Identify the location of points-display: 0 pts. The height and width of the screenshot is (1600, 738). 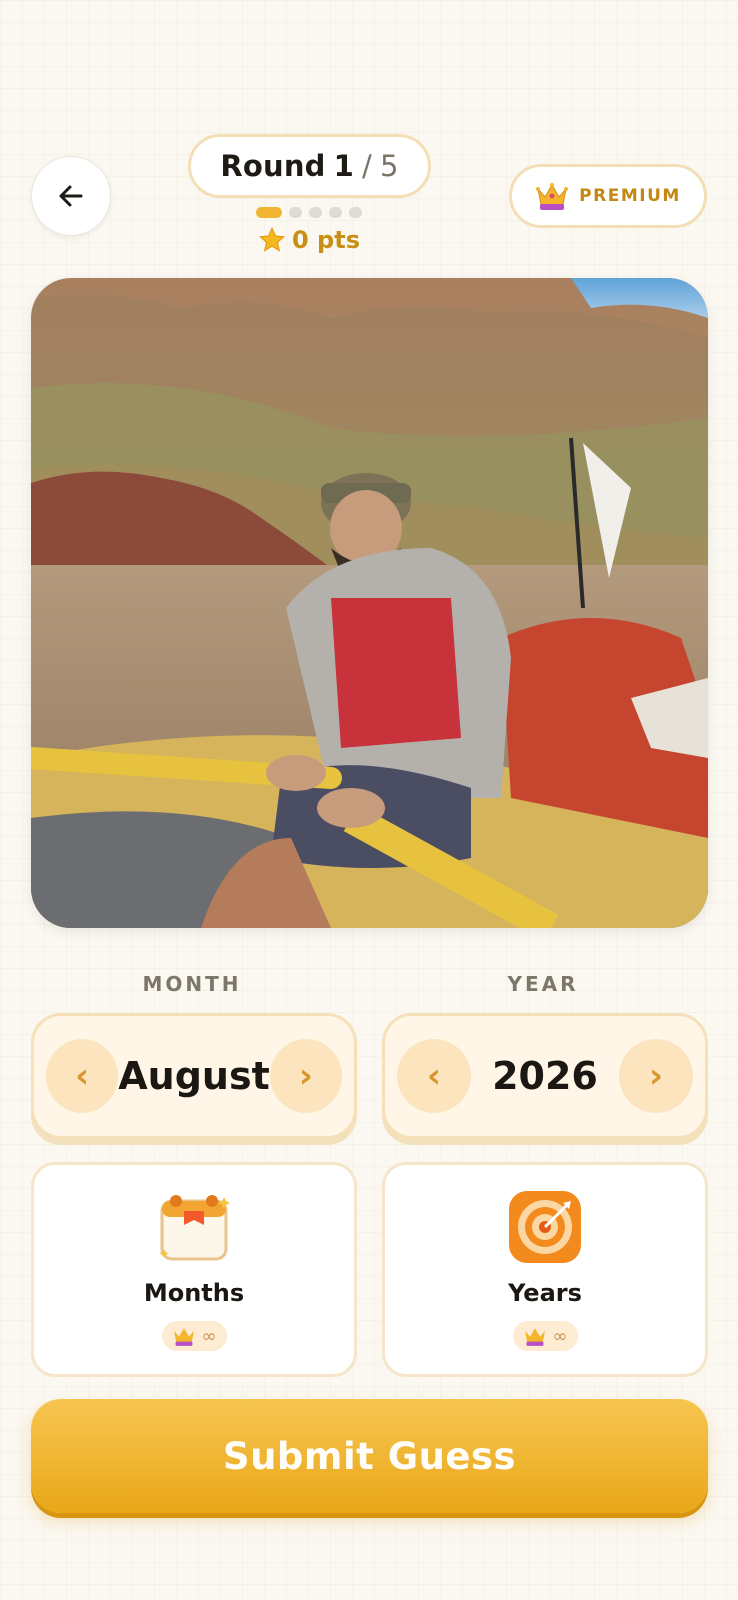
(309, 240).